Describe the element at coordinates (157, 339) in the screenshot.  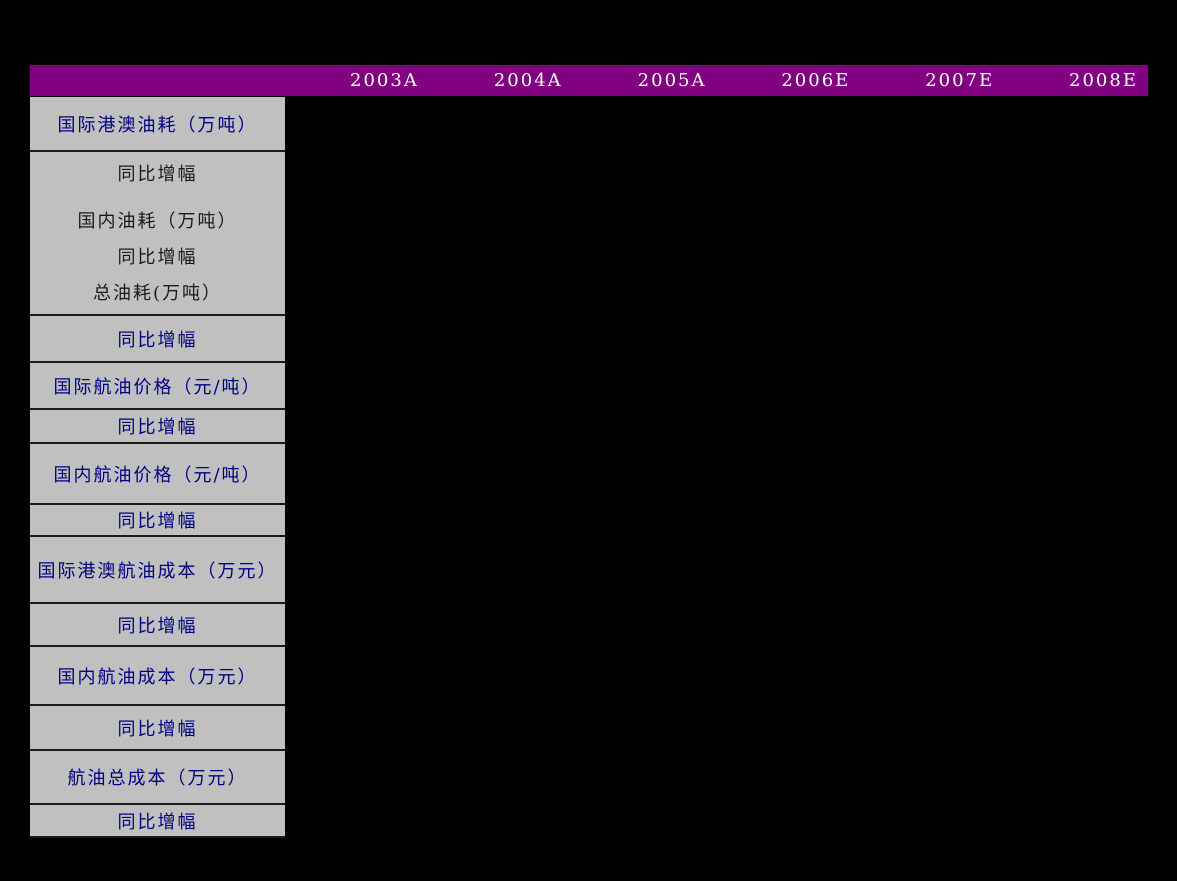
I see `row-header-yoy-growth-total-consumption: 同比增幅` at that location.